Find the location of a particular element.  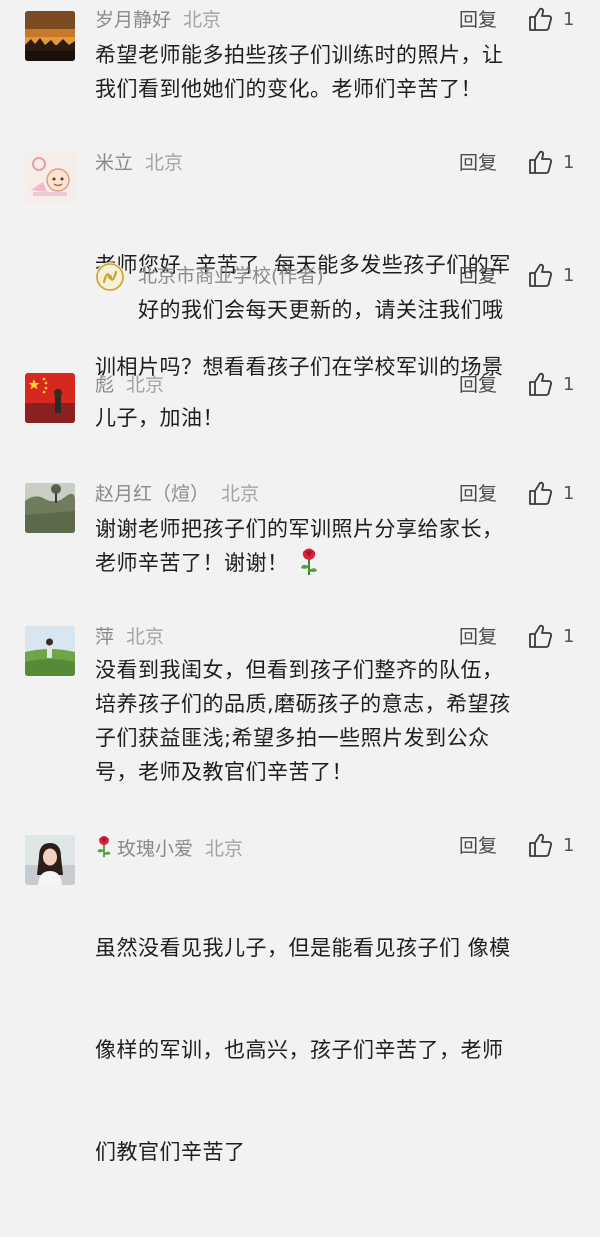

comment-text-line-with-emoji: 老师辛苦了！谢谢！ is located at coordinates (299, 563).